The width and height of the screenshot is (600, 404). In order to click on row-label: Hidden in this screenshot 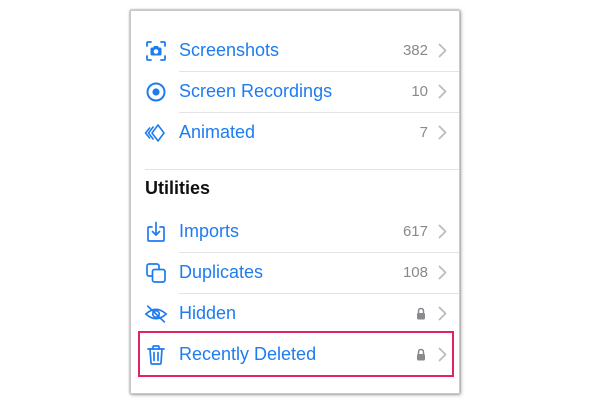, I will do `click(208, 313)`.